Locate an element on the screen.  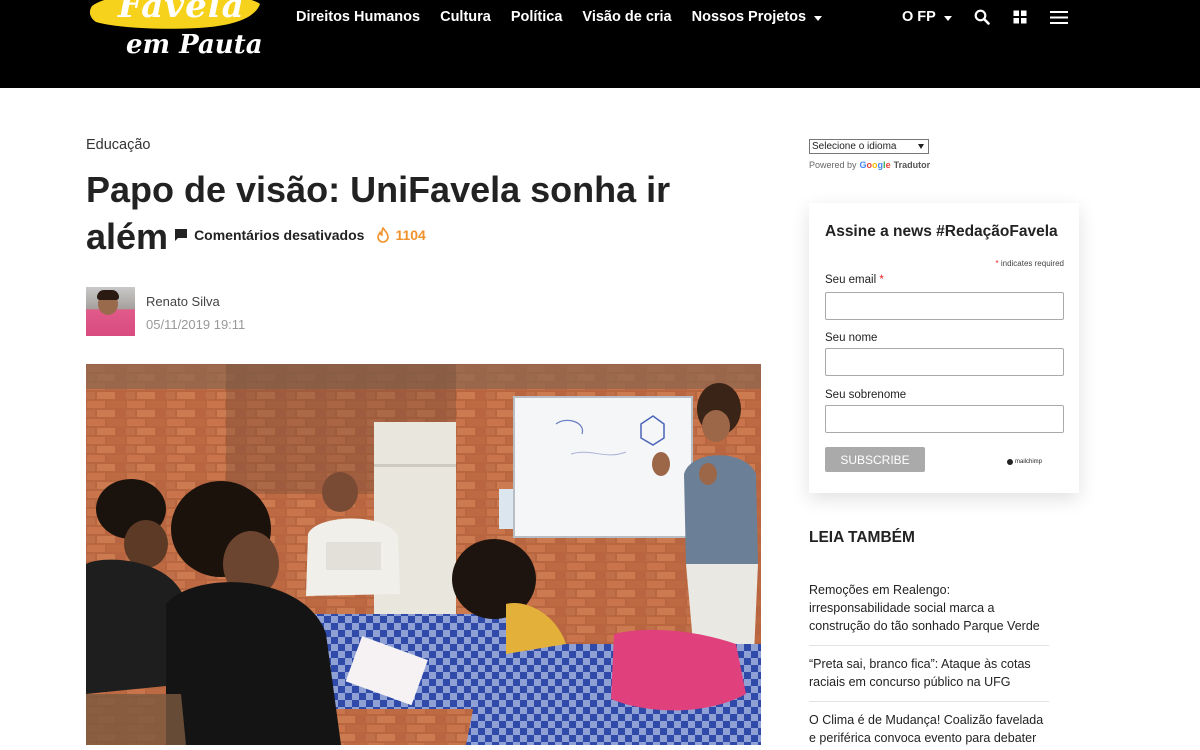
language-select-value: Selecione o idioma is located at coordinates (854, 146).